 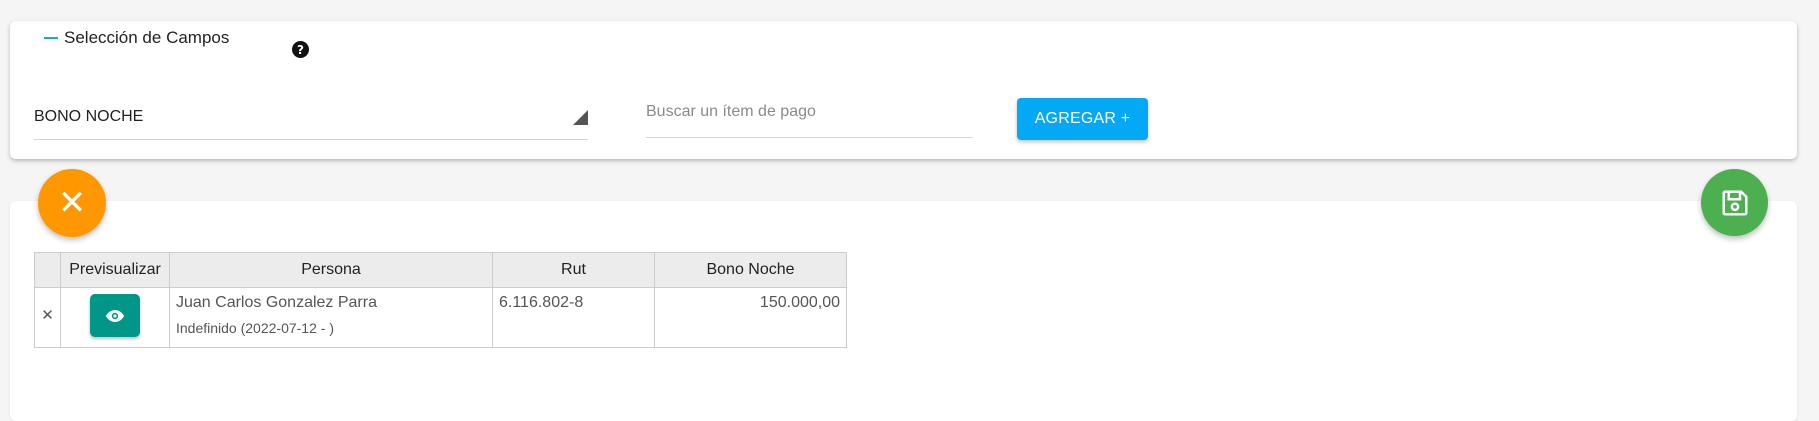 I want to click on preview-button, so click(x=115, y=315).